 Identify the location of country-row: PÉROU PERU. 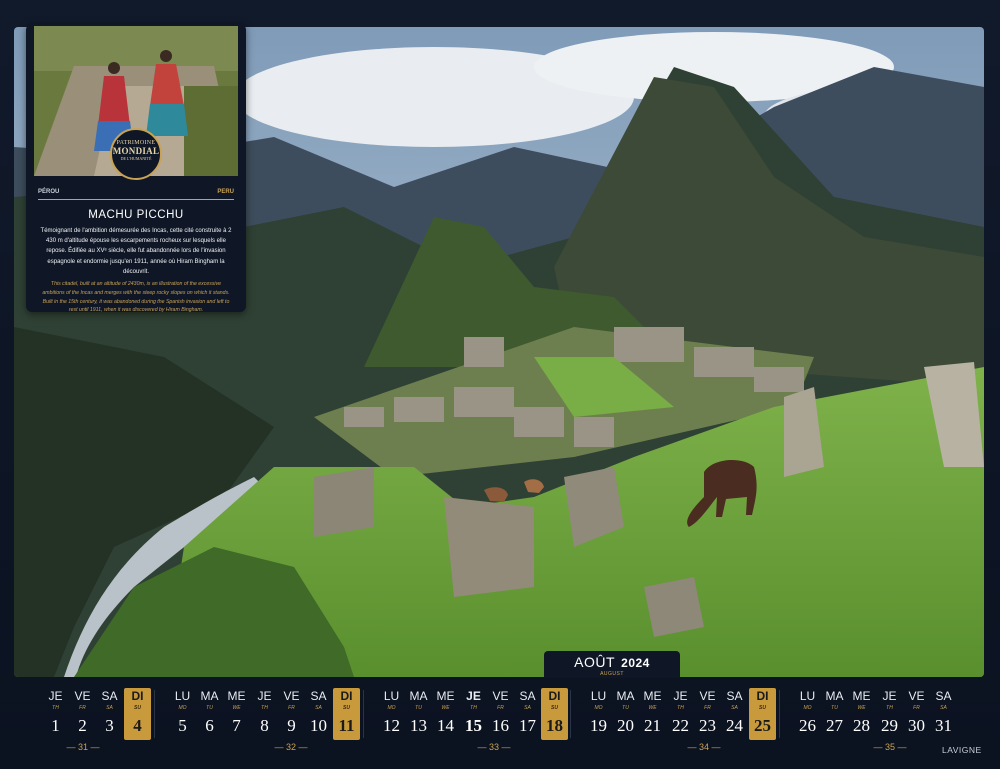
(136, 192).